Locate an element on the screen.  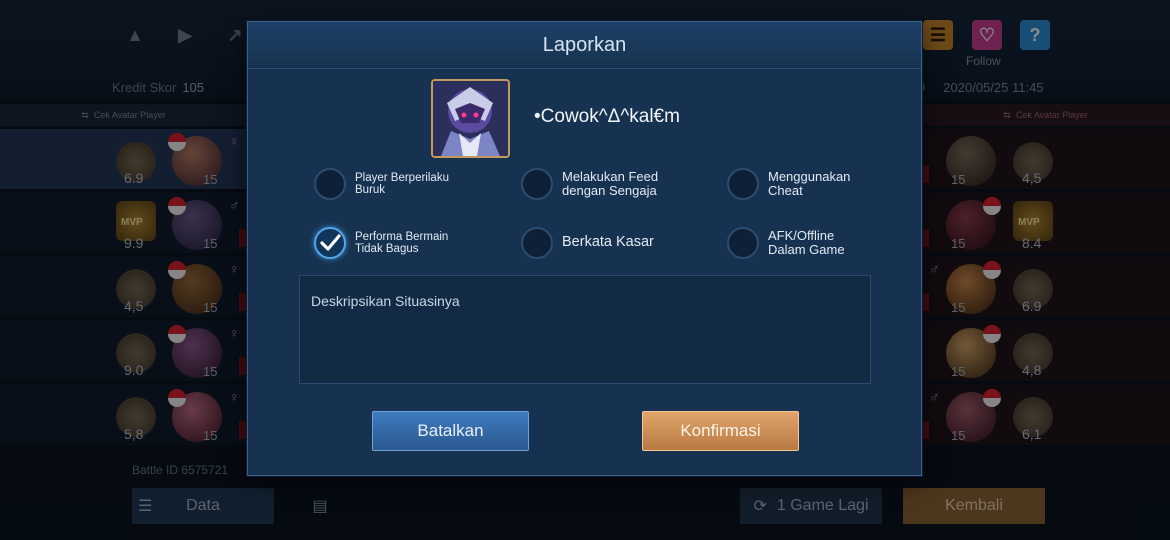
radio-toxic-language is located at coordinates (537, 243).